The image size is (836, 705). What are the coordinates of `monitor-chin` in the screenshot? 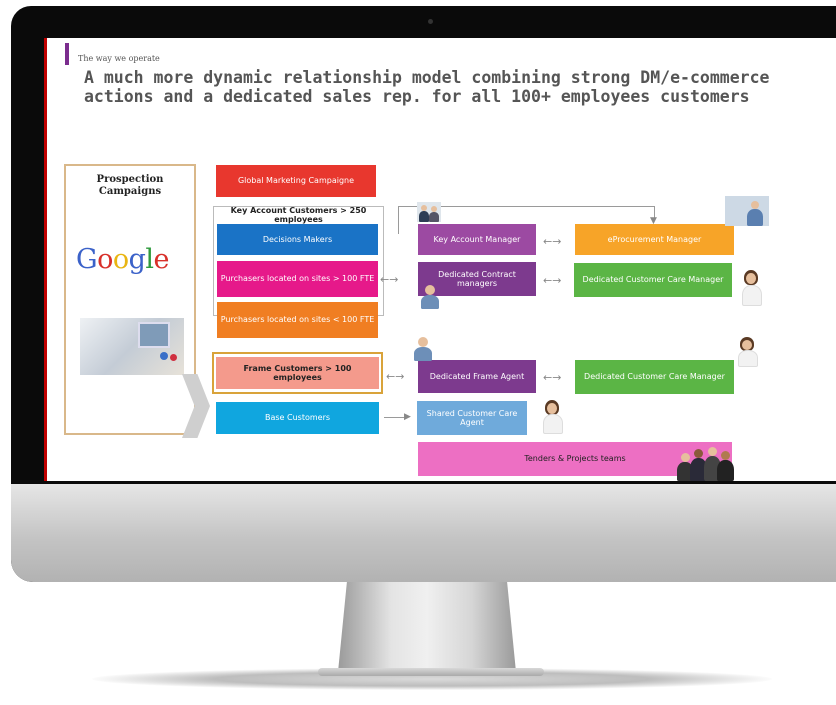 It's located at (423, 533).